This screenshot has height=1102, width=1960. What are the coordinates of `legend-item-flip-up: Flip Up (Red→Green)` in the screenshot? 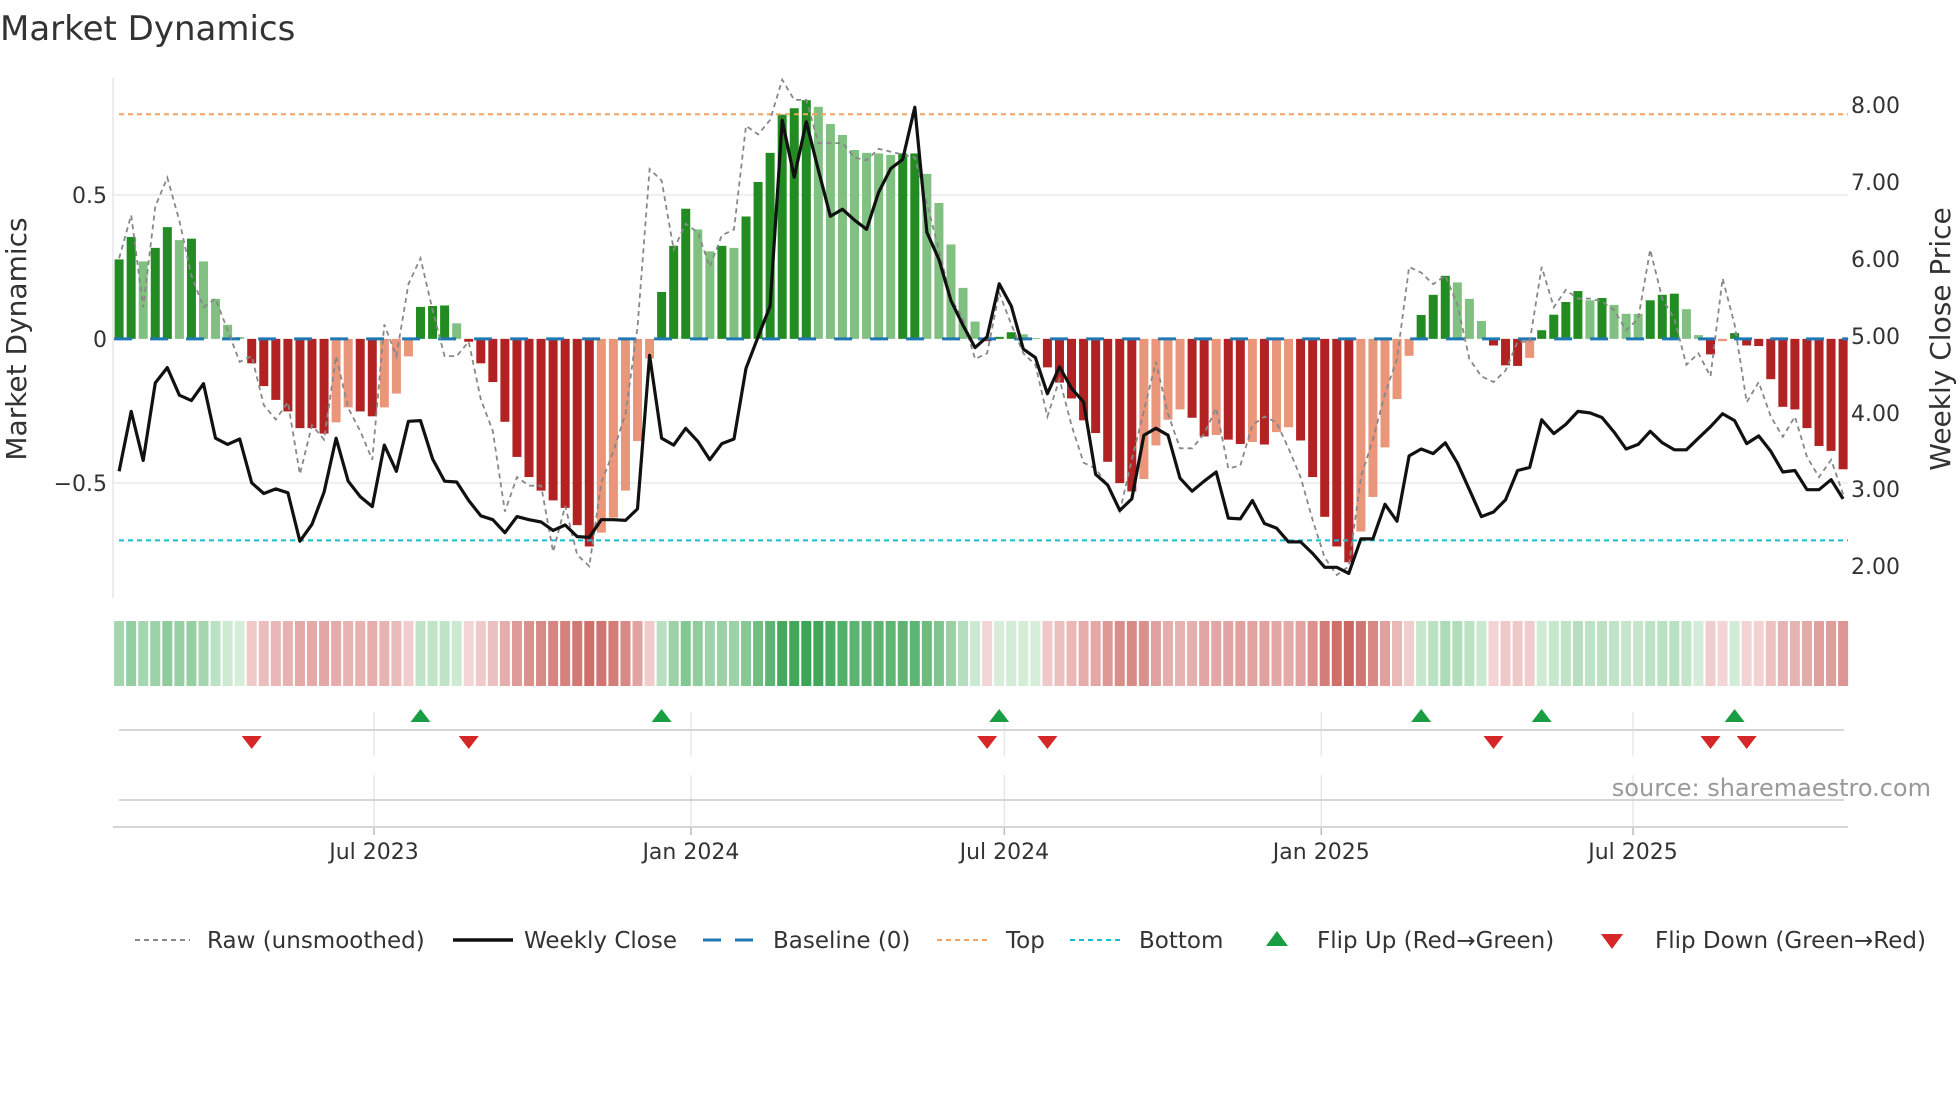 It's located at (1410, 941).